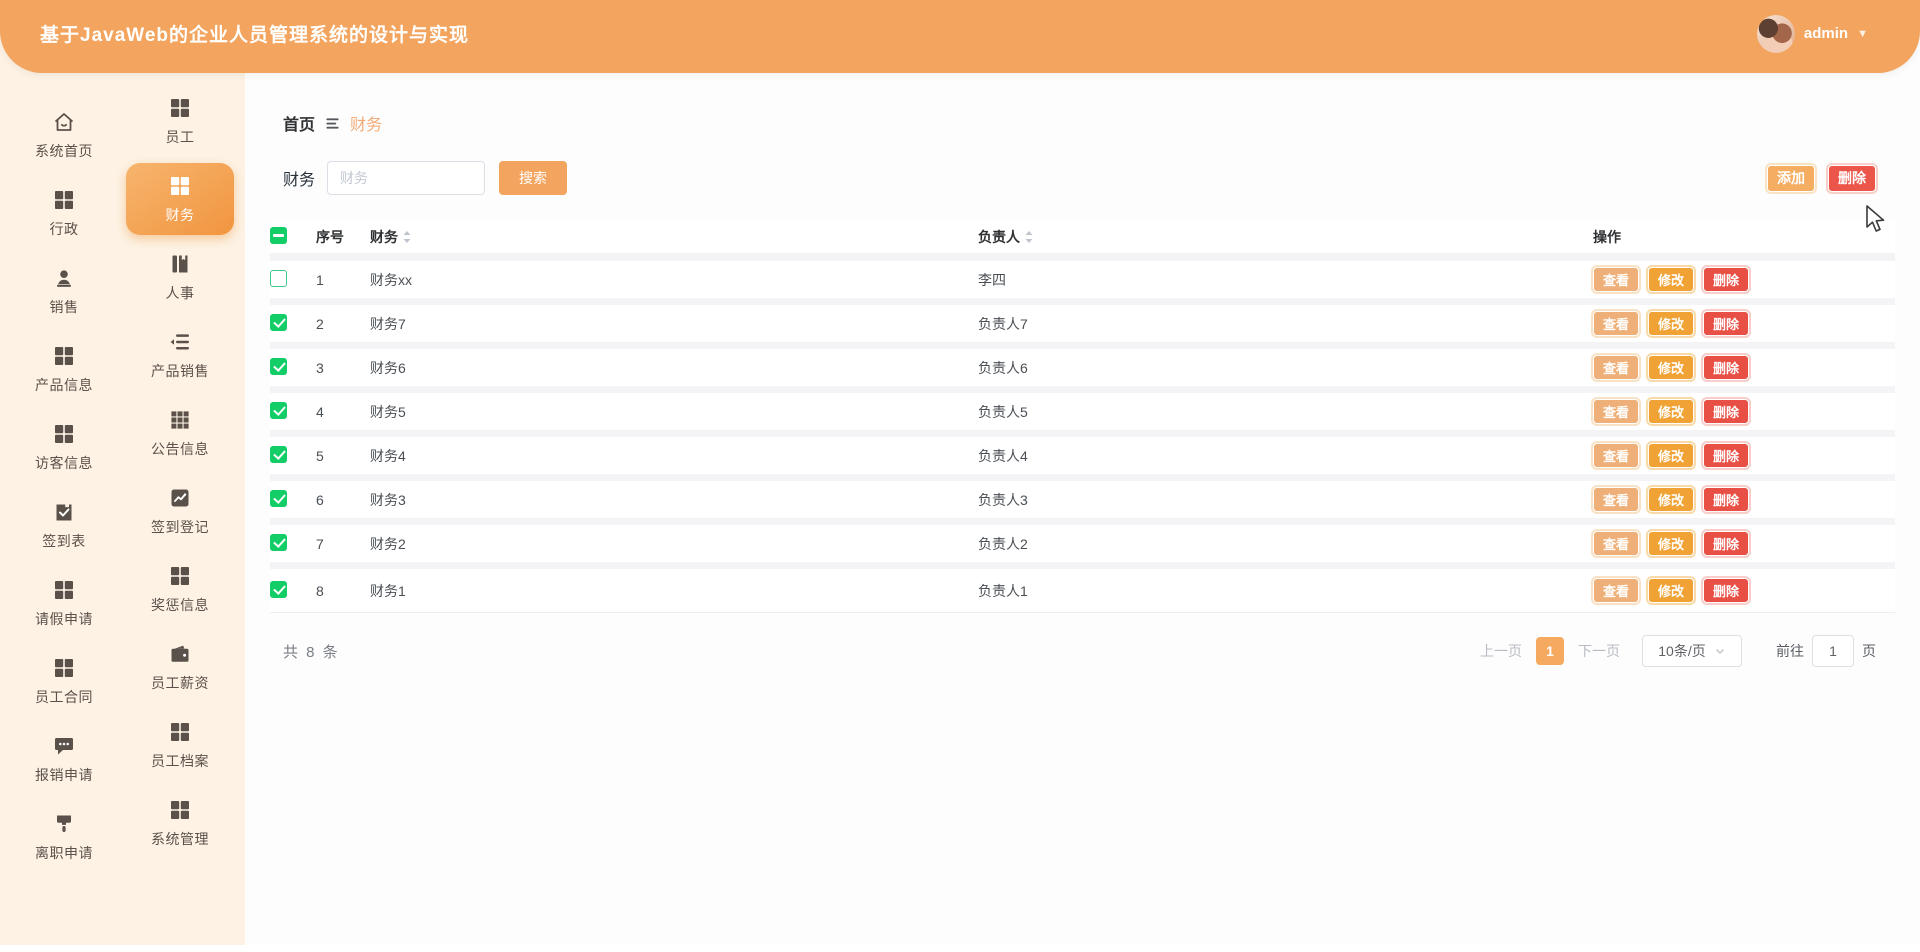 The height and width of the screenshot is (952, 1920). I want to click on prev-page-button: 上一页, so click(1501, 651).